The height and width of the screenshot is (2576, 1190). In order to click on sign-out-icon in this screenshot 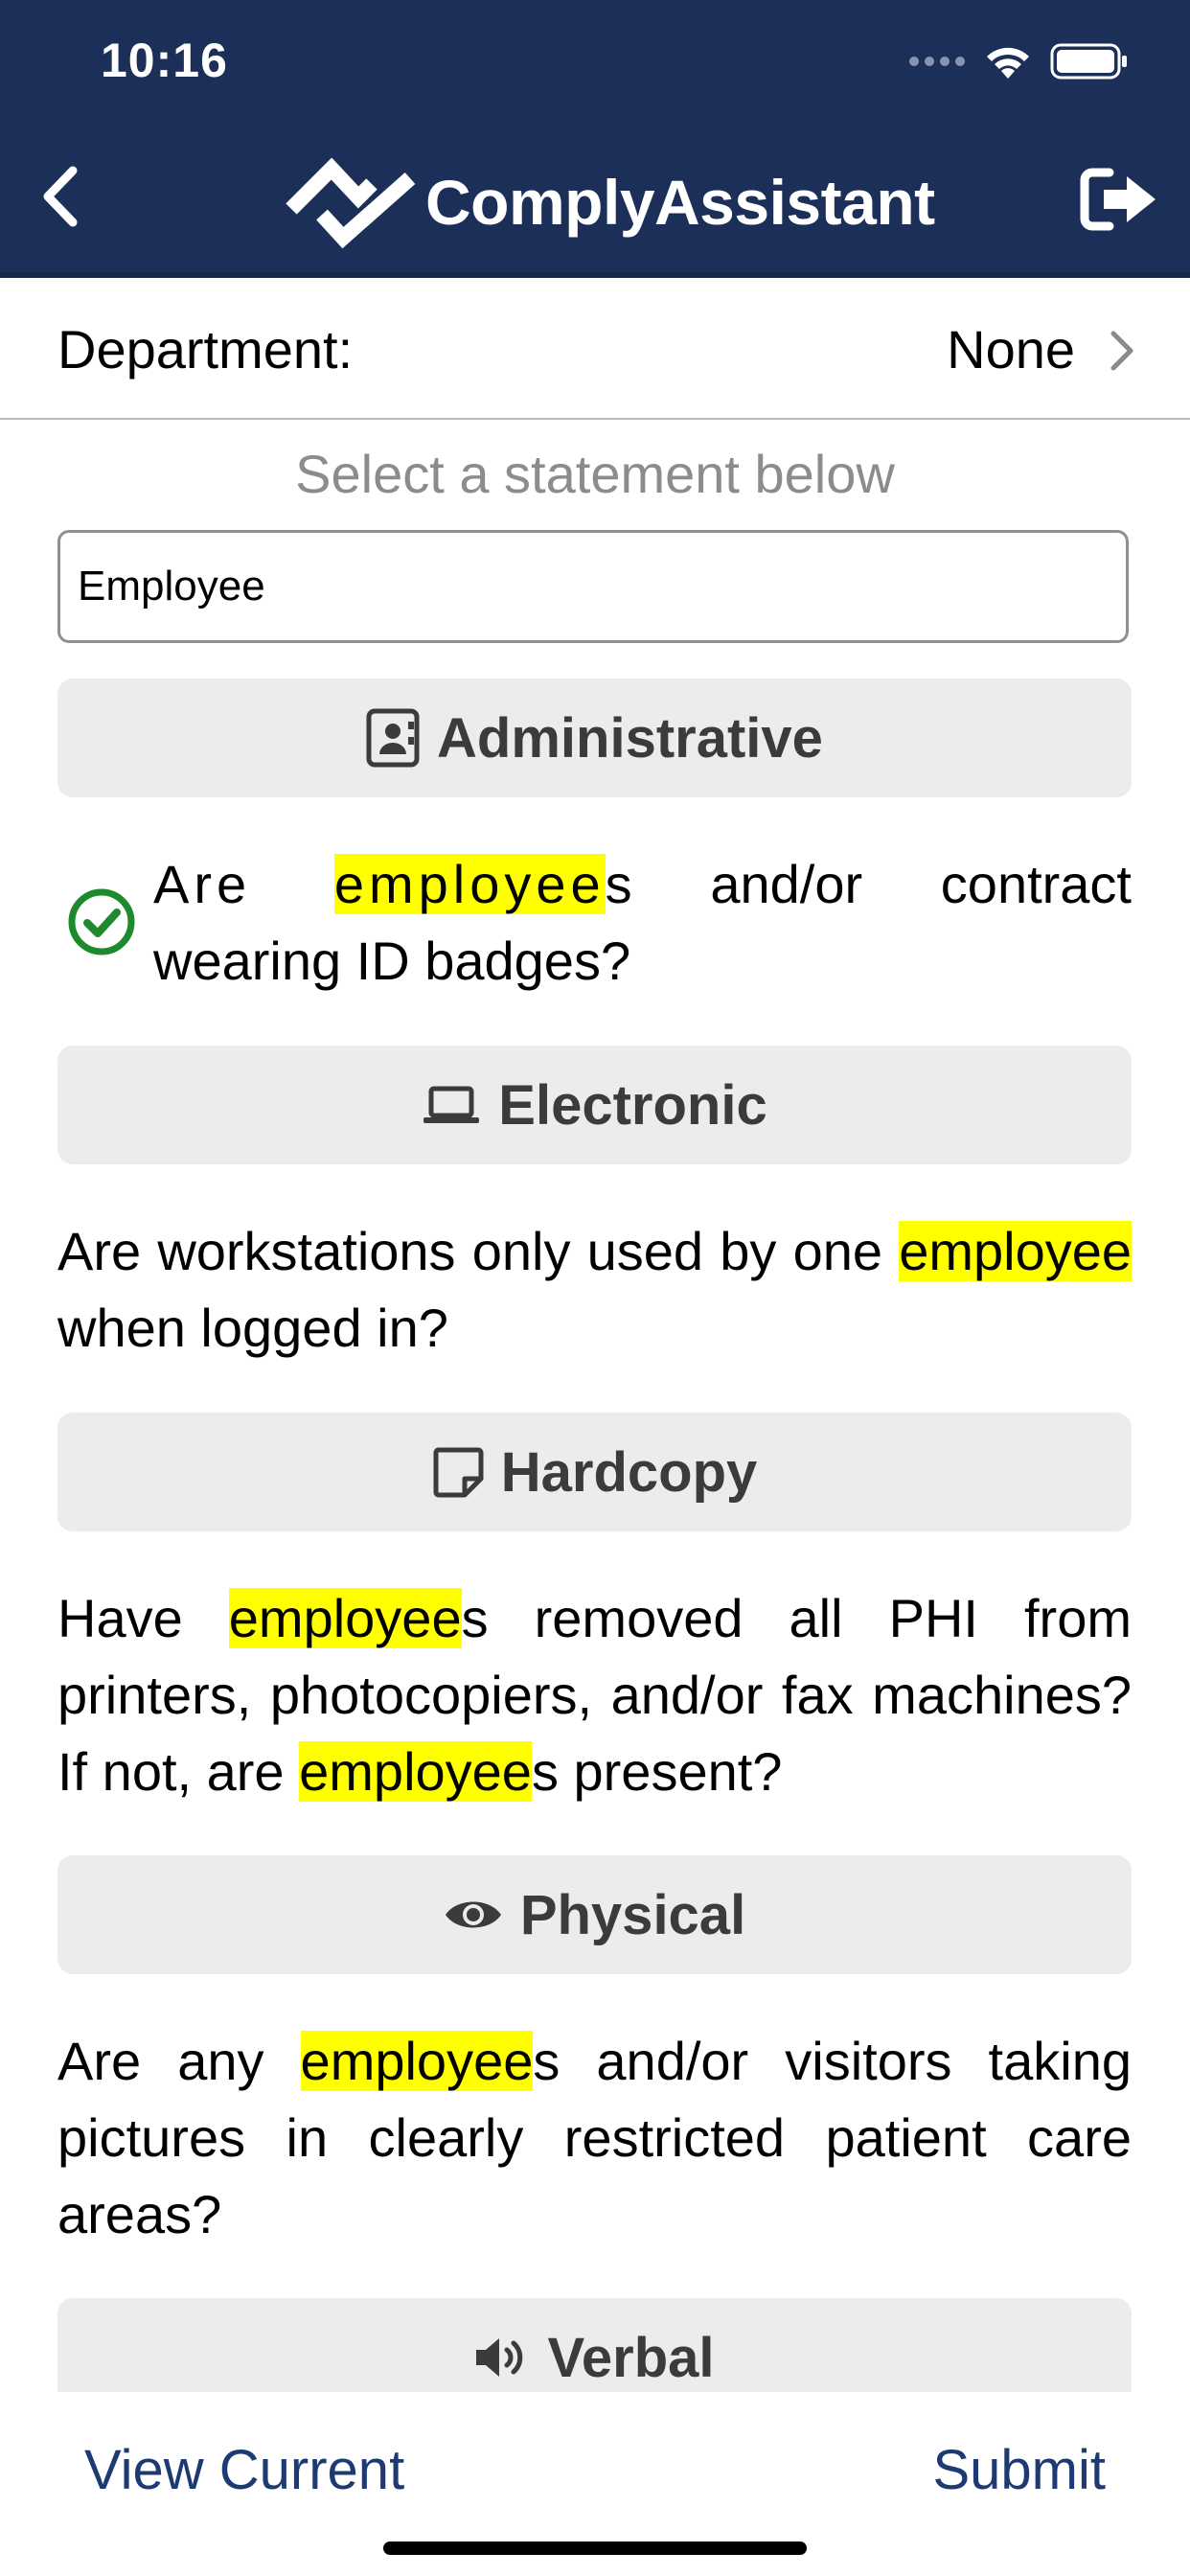, I will do `click(1118, 199)`.